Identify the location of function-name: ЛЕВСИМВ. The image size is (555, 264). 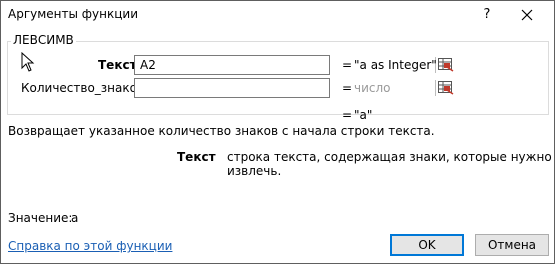
(43, 40).